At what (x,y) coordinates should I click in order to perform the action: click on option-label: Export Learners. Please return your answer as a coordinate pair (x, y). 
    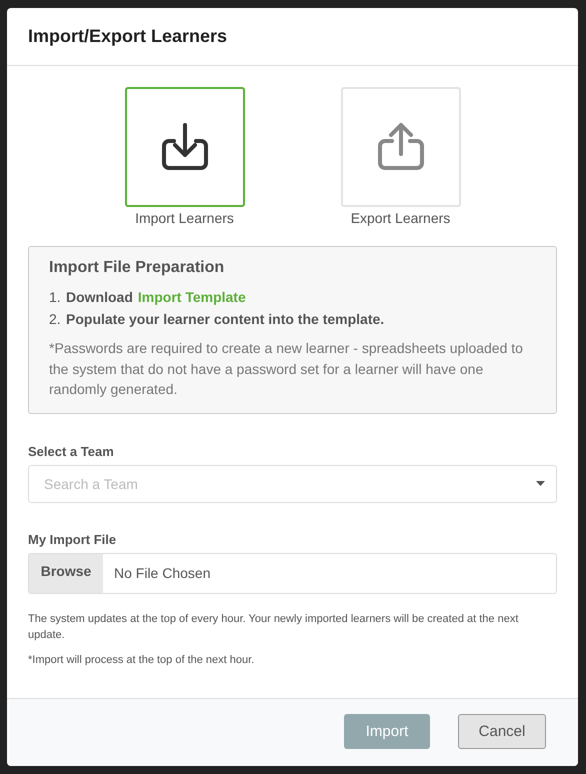
    Looking at the image, I should click on (400, 218).